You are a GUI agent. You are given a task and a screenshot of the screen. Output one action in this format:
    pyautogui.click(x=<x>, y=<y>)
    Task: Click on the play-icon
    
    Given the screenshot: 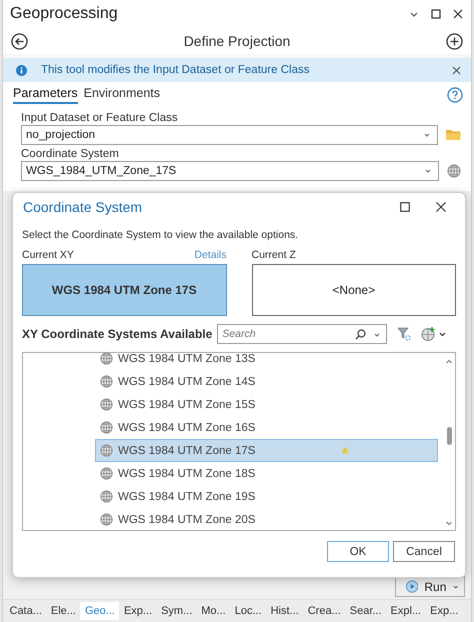 What is the action you would take?
    pyautogui.click(x=412, y=586)
    